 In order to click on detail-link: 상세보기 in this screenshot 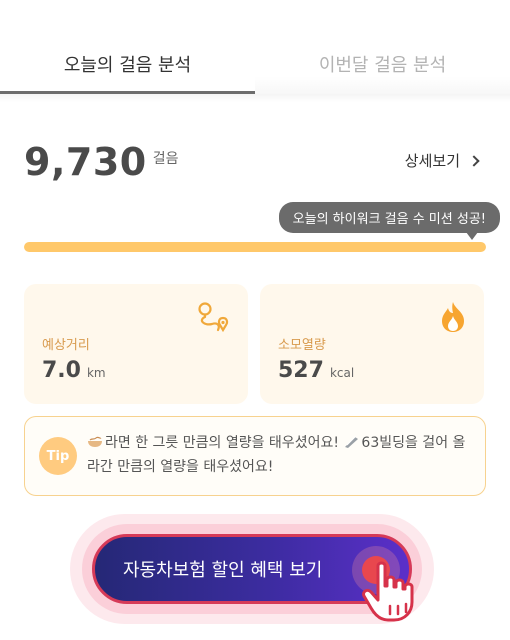, I will do `click(442, 160)`.